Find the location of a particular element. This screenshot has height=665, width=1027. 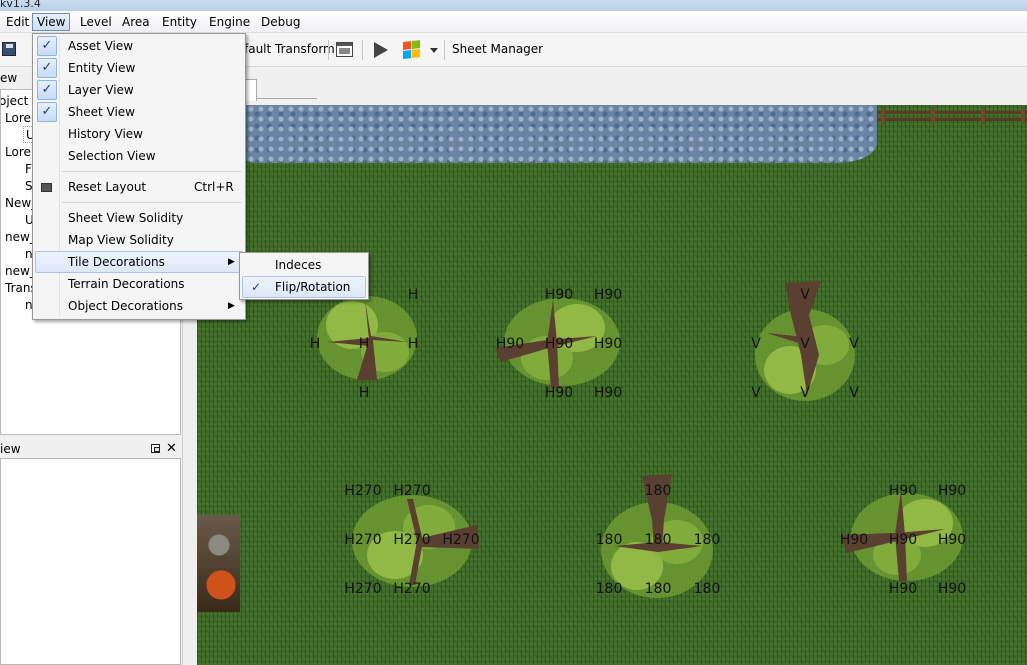

menu-item-label: Flip/Rotation is located at coordinates (313, 287).